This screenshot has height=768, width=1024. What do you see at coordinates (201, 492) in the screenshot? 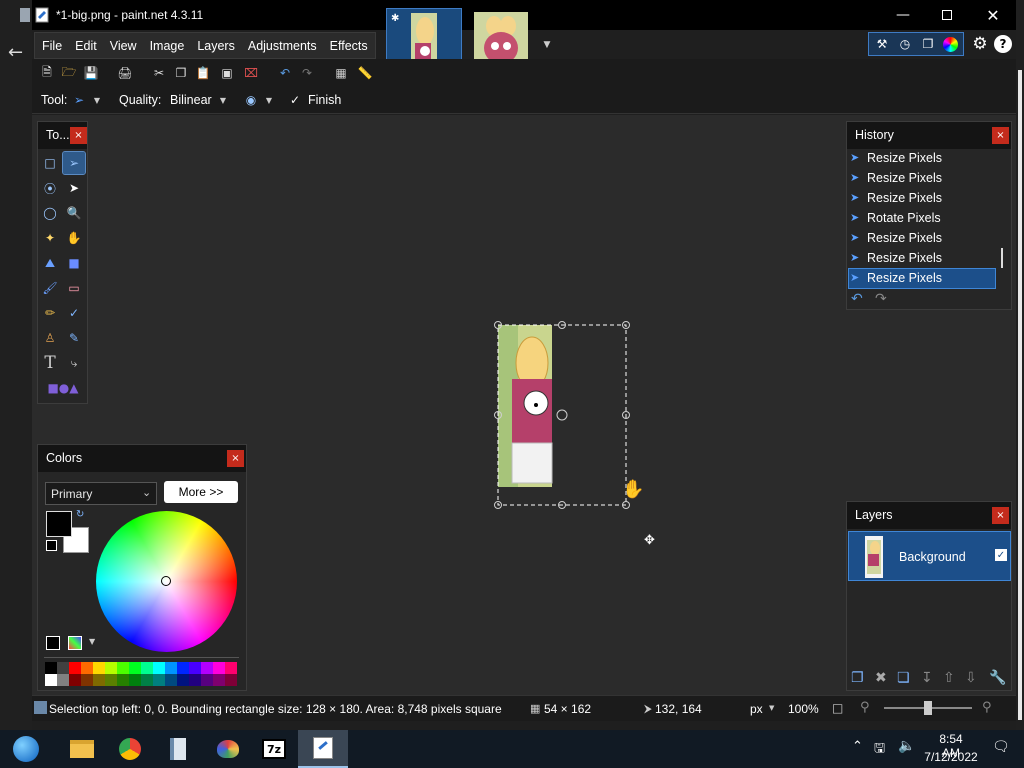
I see `more-colors-button: More >>` at bounding box center [201, 492].